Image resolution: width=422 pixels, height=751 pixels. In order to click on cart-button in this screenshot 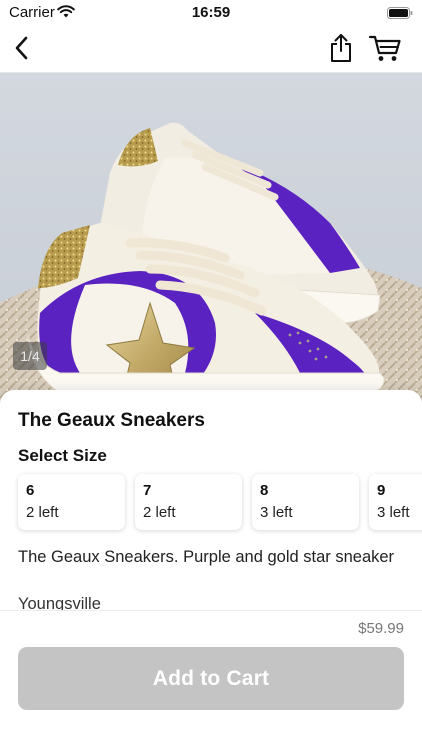, I will do `click(385, 48)`.